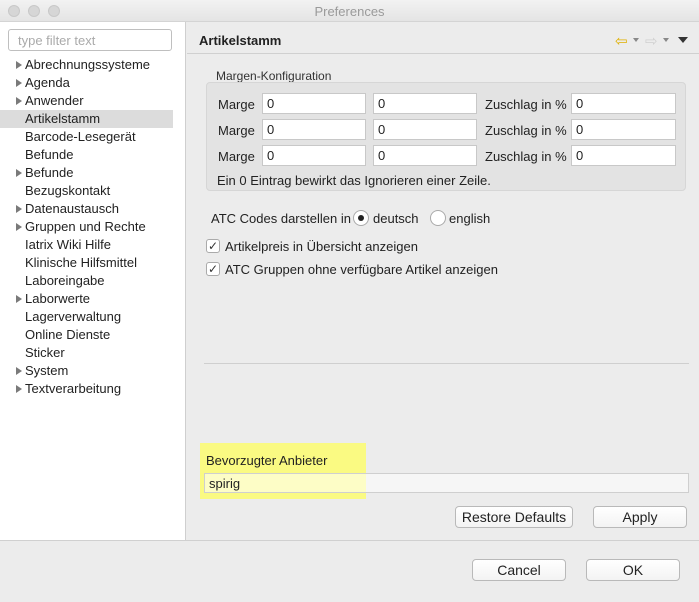  Describe the element at coordinates (623, 129) in the screenshot. I see `margin-2-surcharge-input: 0` at that location.